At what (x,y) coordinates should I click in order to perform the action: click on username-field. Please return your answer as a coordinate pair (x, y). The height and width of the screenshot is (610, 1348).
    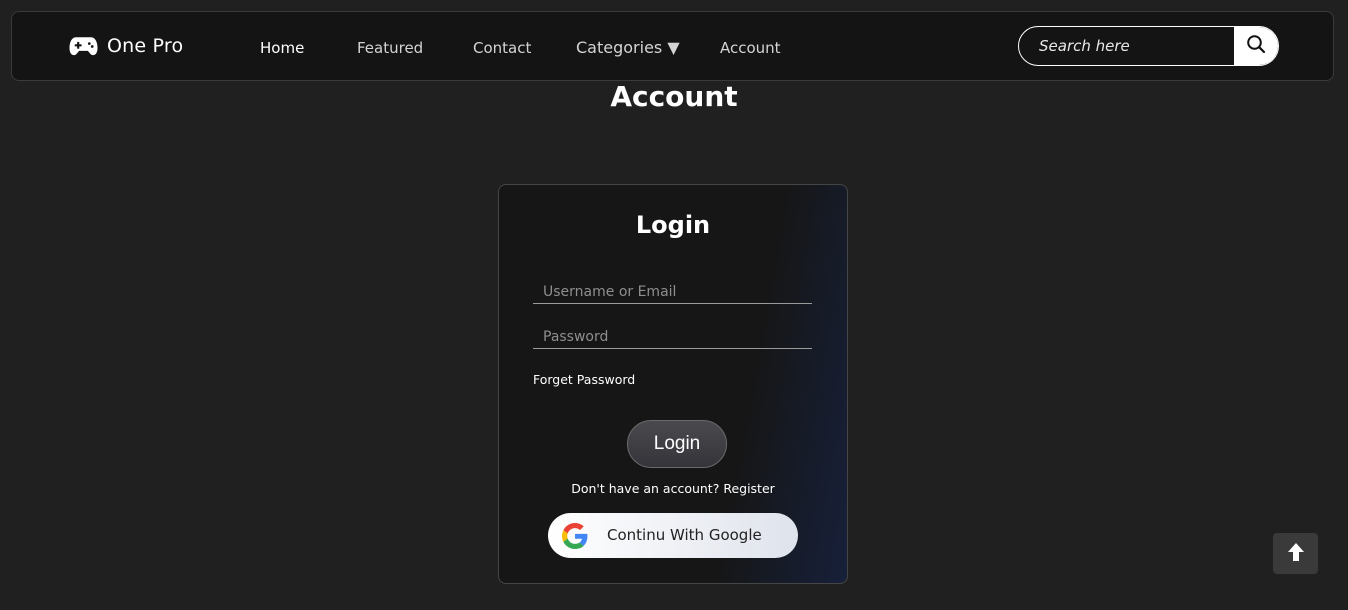
    Looking at the image, I should click on (672, 288).